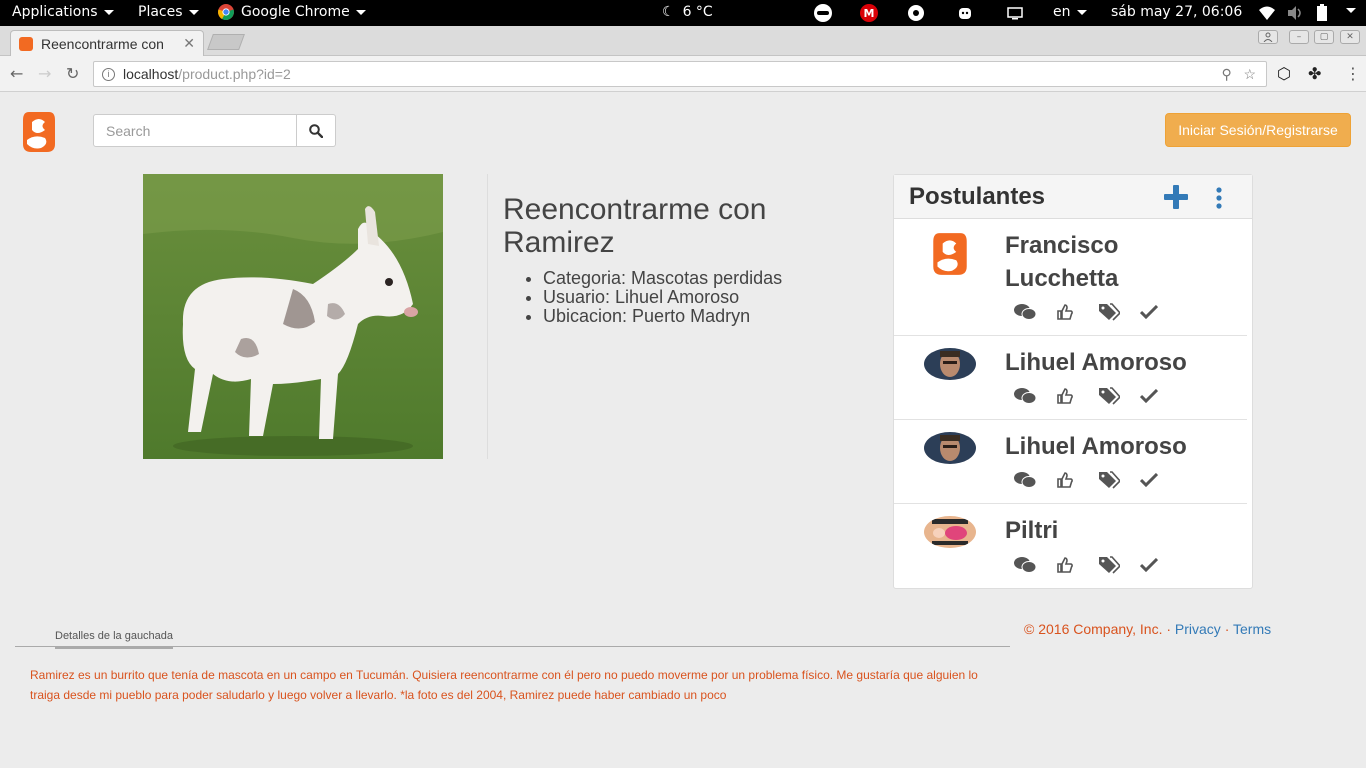 The height and width of the screenshot is (768, 1366). Describe the element at coordinates (1099, 629) in the screenshot. I see `copyright-text: © 2016 Company, Inc. ·` at that location.